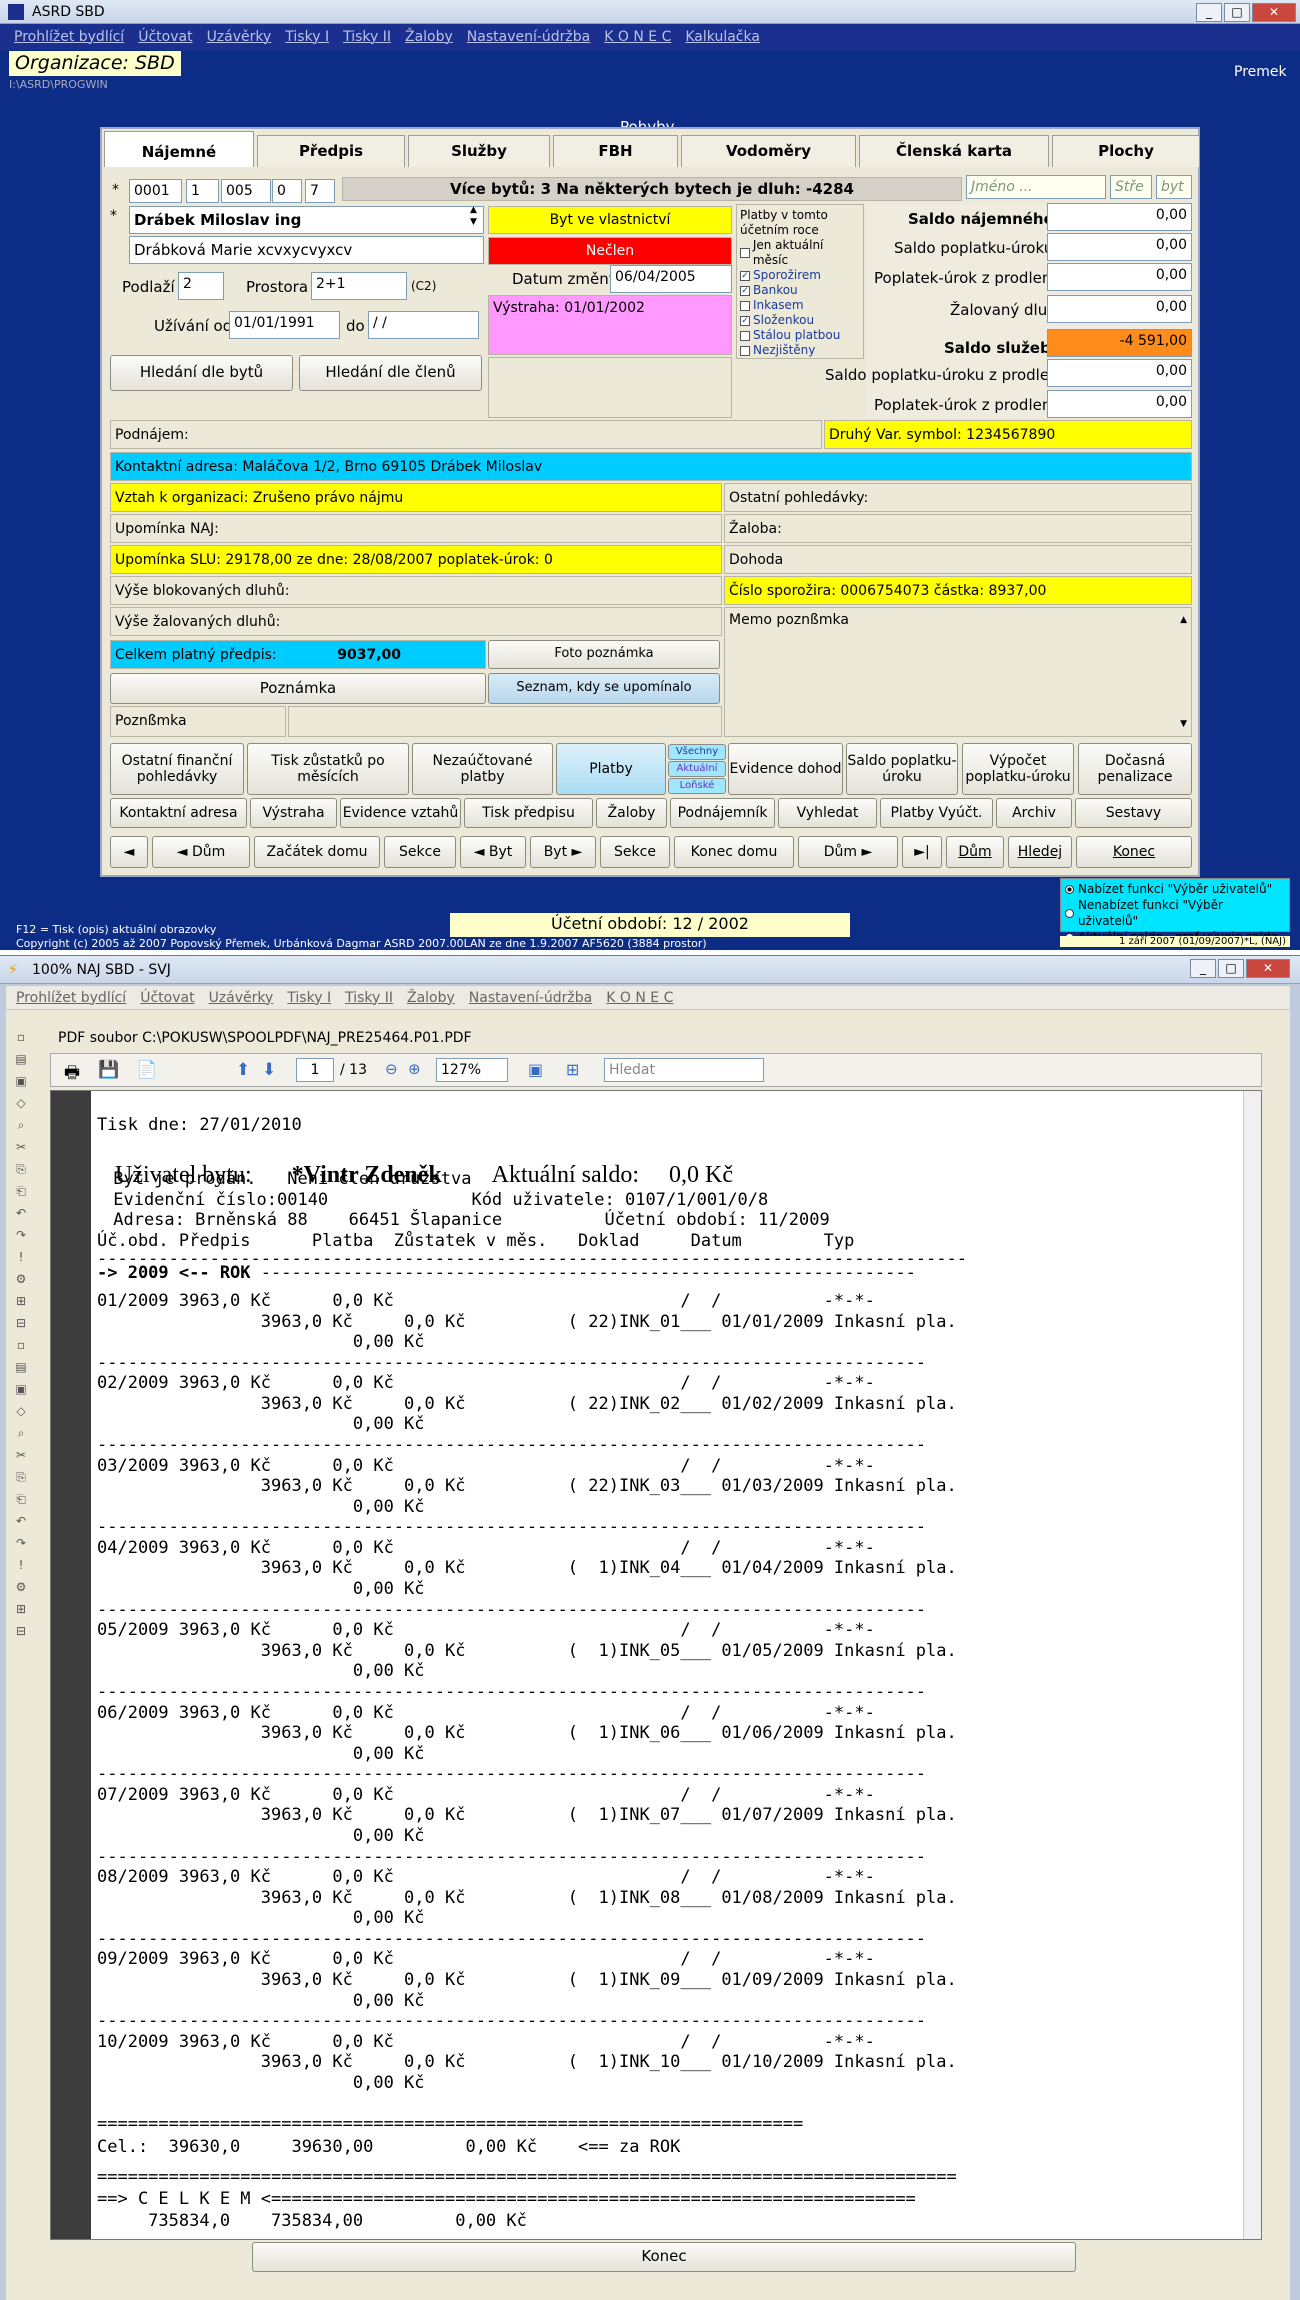 This screenshot has width=1300, height=2300. I want to click on btn-row2-5: Podnájemník, so click(722, 813).